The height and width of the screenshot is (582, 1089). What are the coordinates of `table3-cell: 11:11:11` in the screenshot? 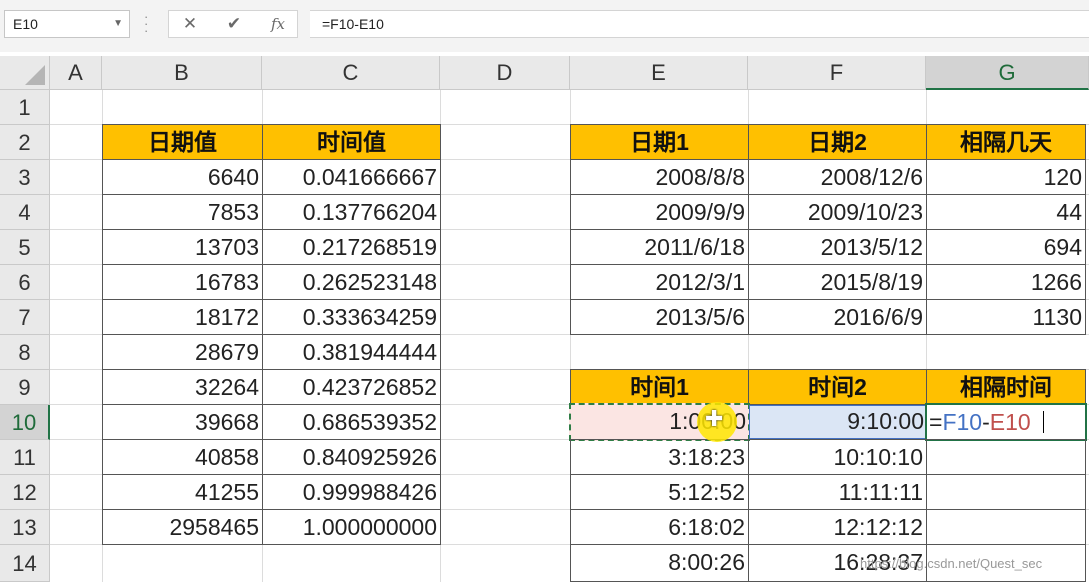 It's located at (837, 492).